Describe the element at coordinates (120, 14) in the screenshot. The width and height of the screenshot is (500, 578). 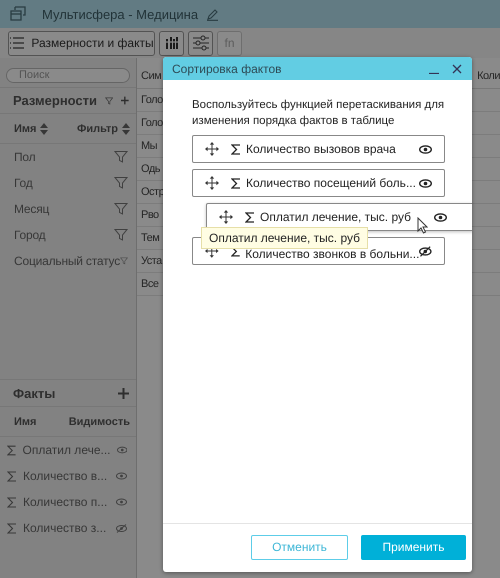
I see `app-title: Мультисфера - Медицина` at that location.